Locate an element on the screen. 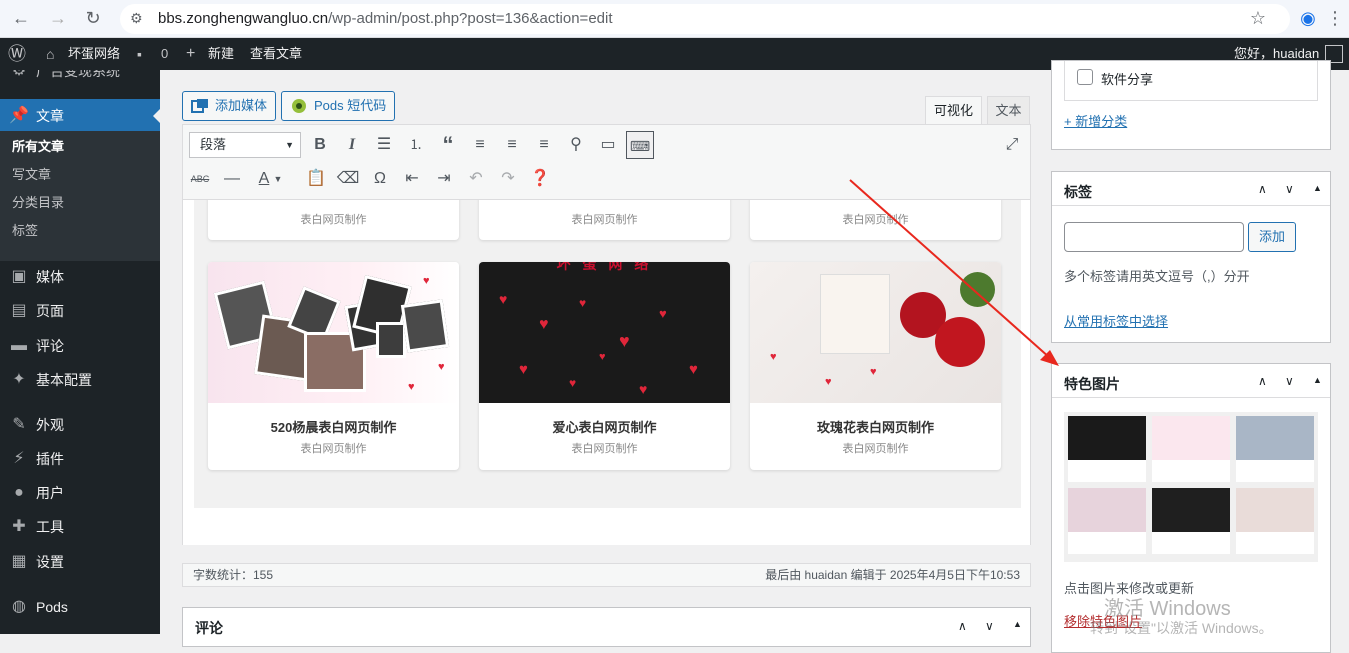 The width and height of the screenshot is (1349, 653). align-right-icon: ≡ is located at coordinates (544, 145).